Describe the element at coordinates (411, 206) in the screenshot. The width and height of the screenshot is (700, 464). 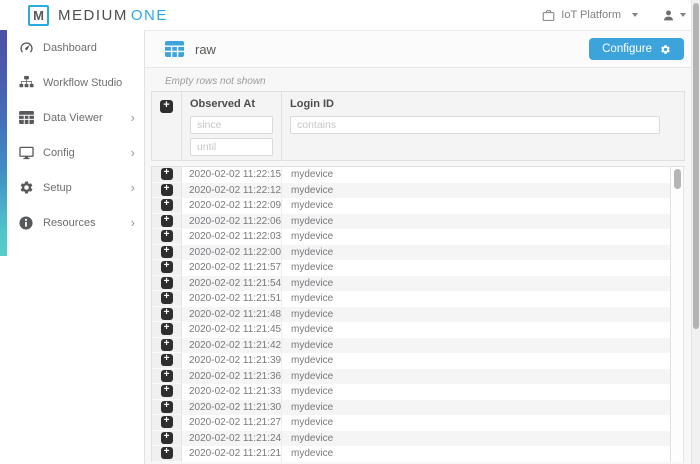
I see `table-row: 2020-02-02 11:22:09 mydevice` at that location.